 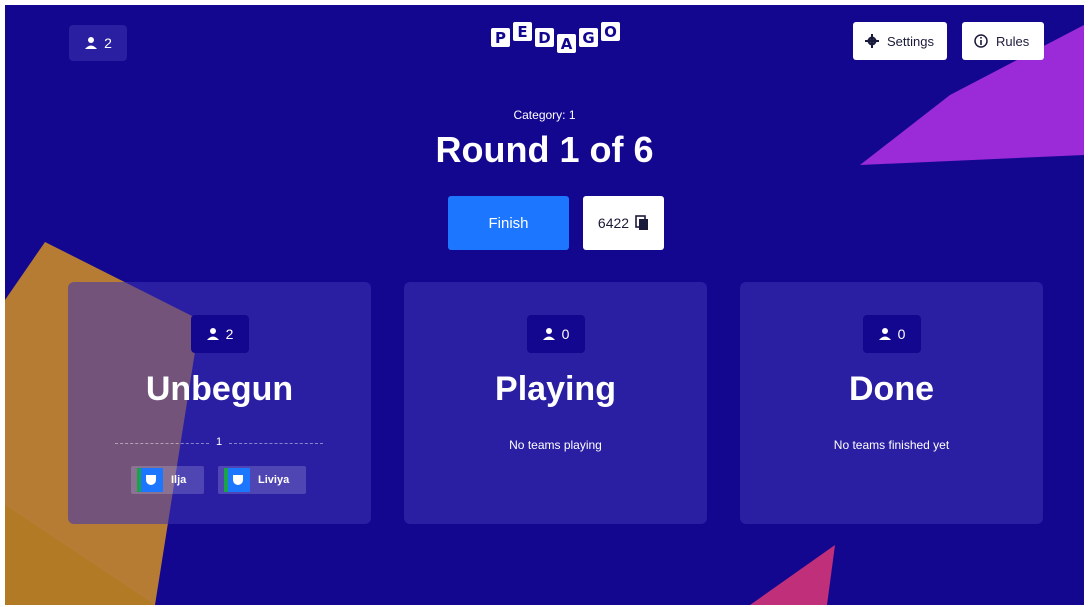 What do you see at coordinates (642, 222) in the screenshot?
I see `copy-icon` at bounding box center [642, 222].